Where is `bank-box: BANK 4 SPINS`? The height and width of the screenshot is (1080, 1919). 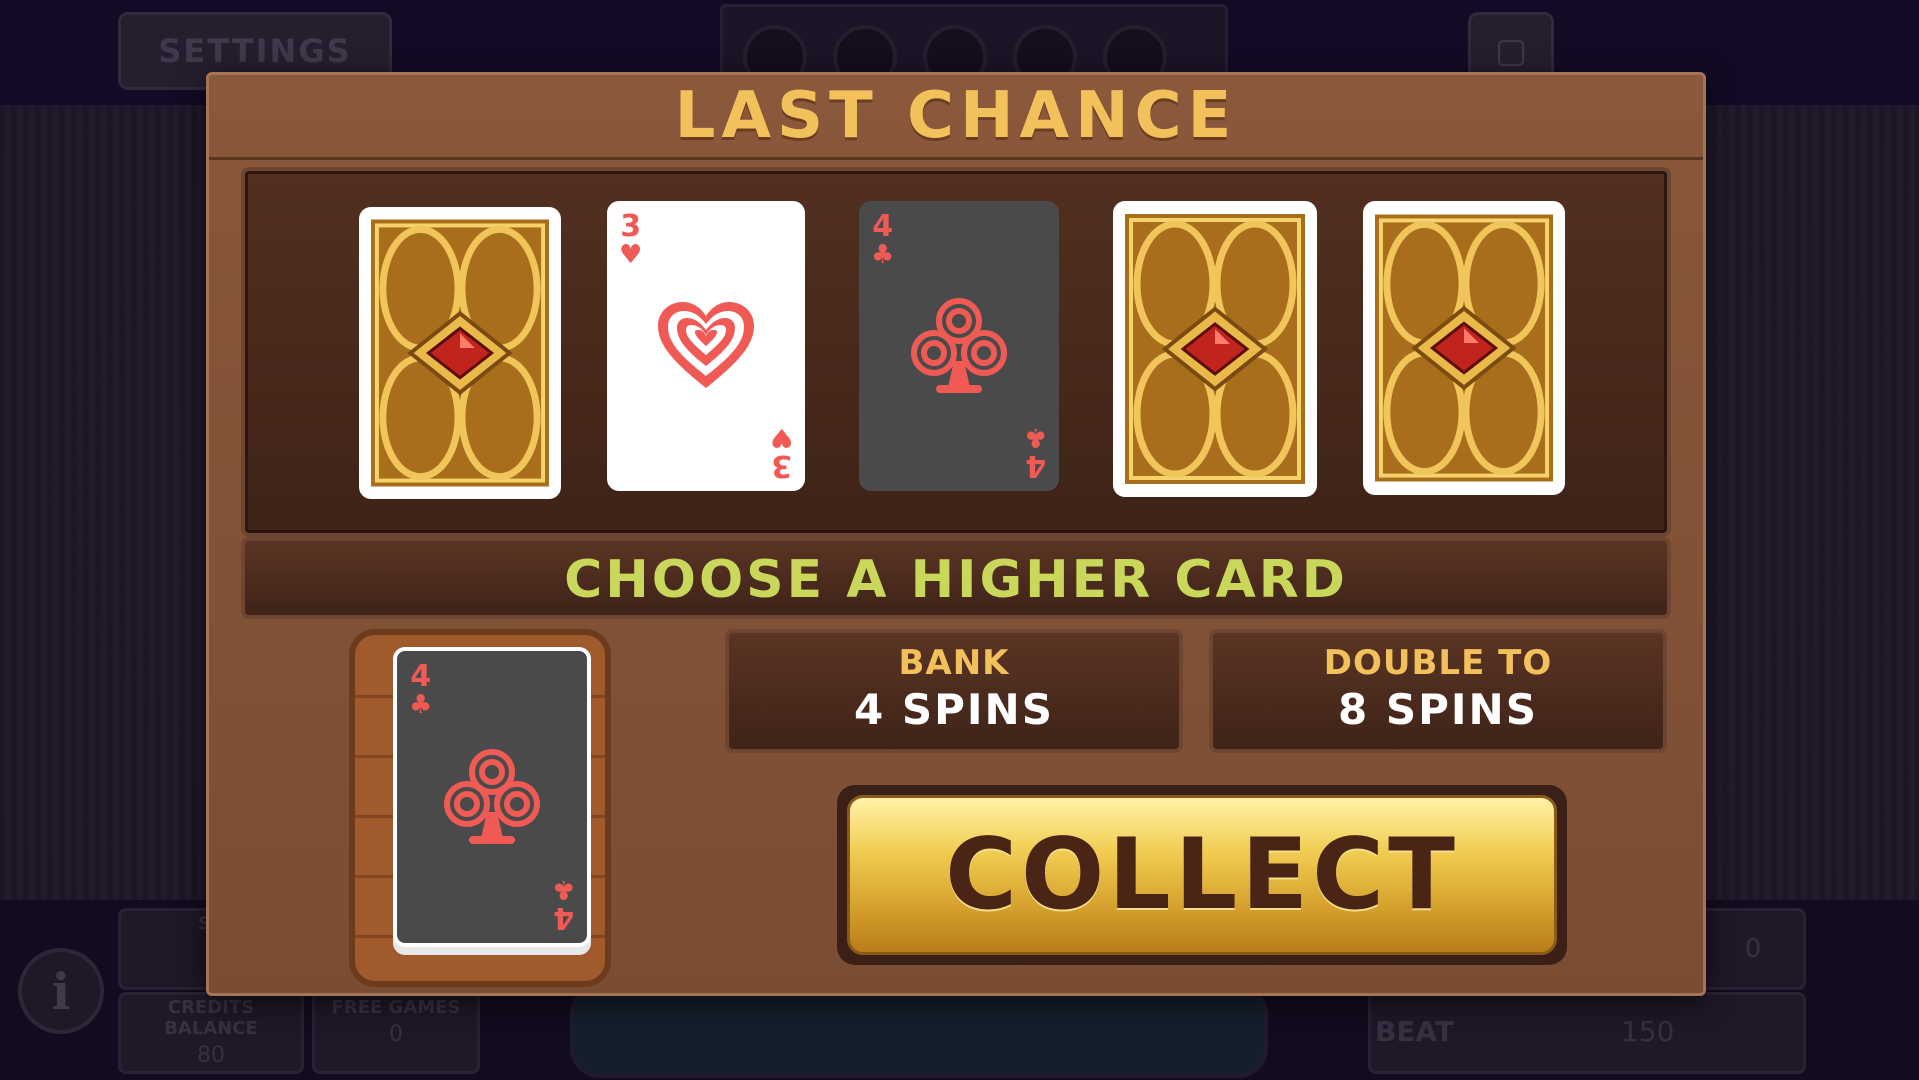 bank-box: BANK 4 SPINS is located at coordinates (954, 691).